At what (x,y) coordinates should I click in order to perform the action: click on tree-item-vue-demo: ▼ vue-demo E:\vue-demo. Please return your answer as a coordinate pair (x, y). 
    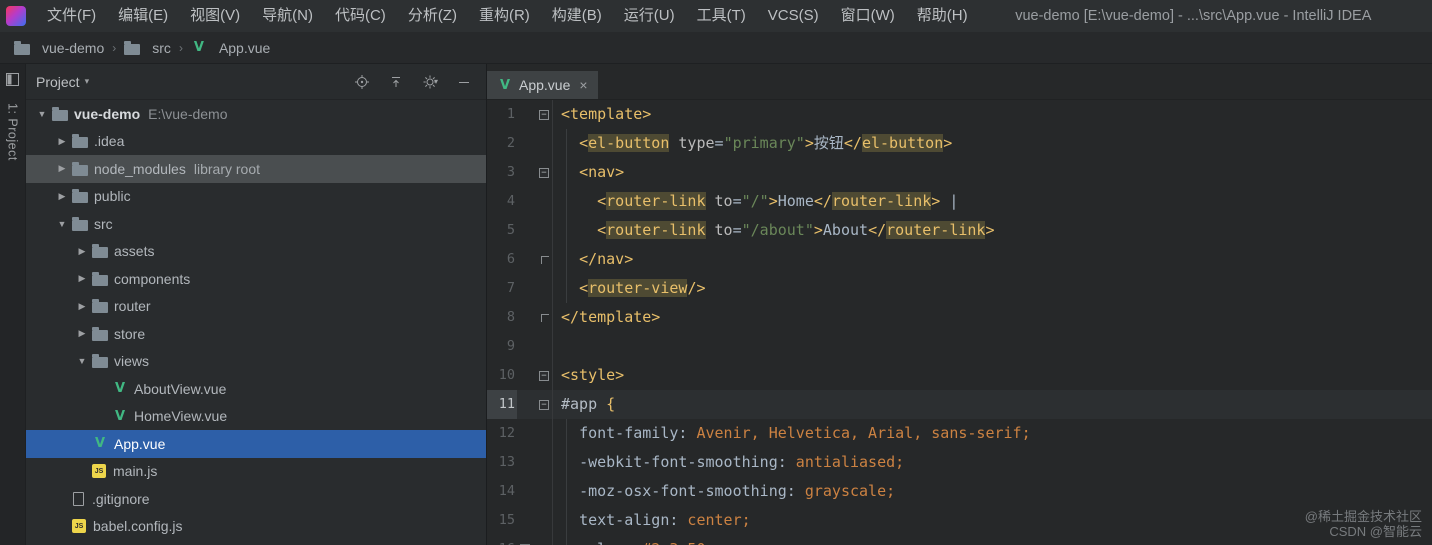
    Looking at the image, I should click on (256, 114).